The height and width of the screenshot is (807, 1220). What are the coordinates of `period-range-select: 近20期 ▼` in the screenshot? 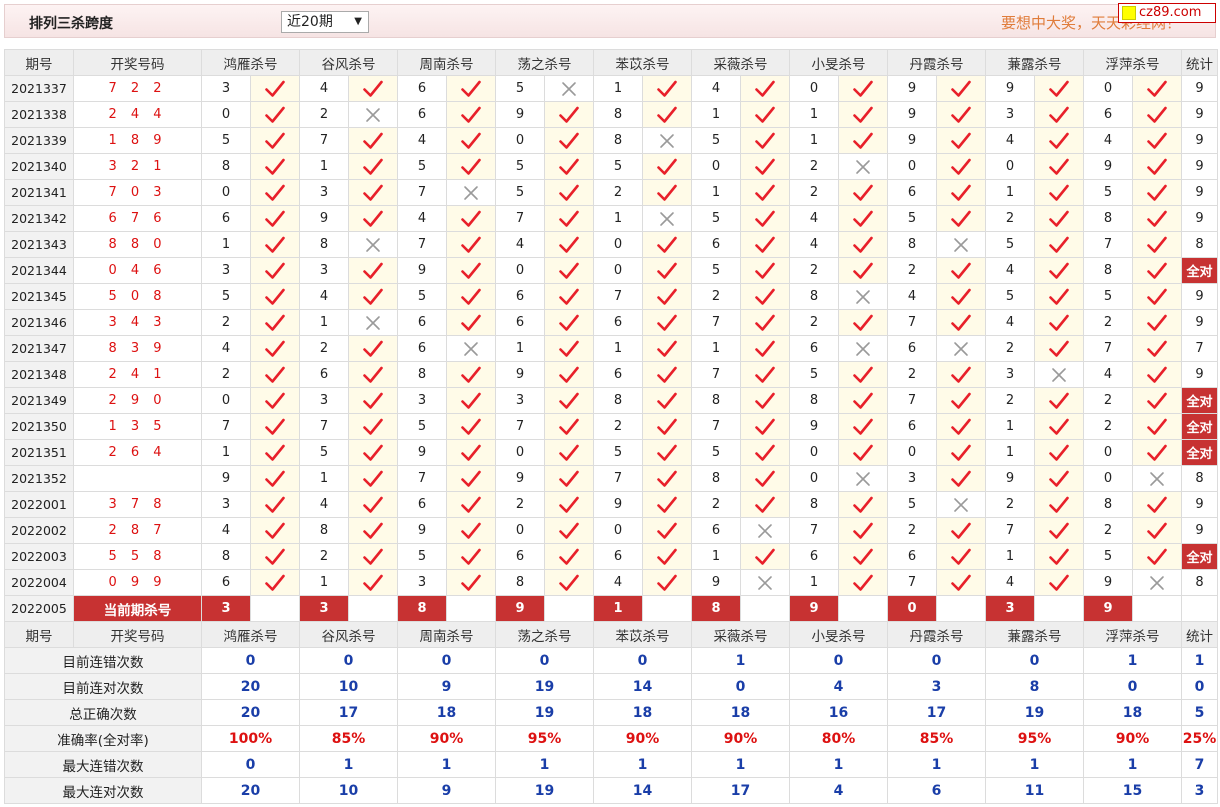 It's located at (325, 22).